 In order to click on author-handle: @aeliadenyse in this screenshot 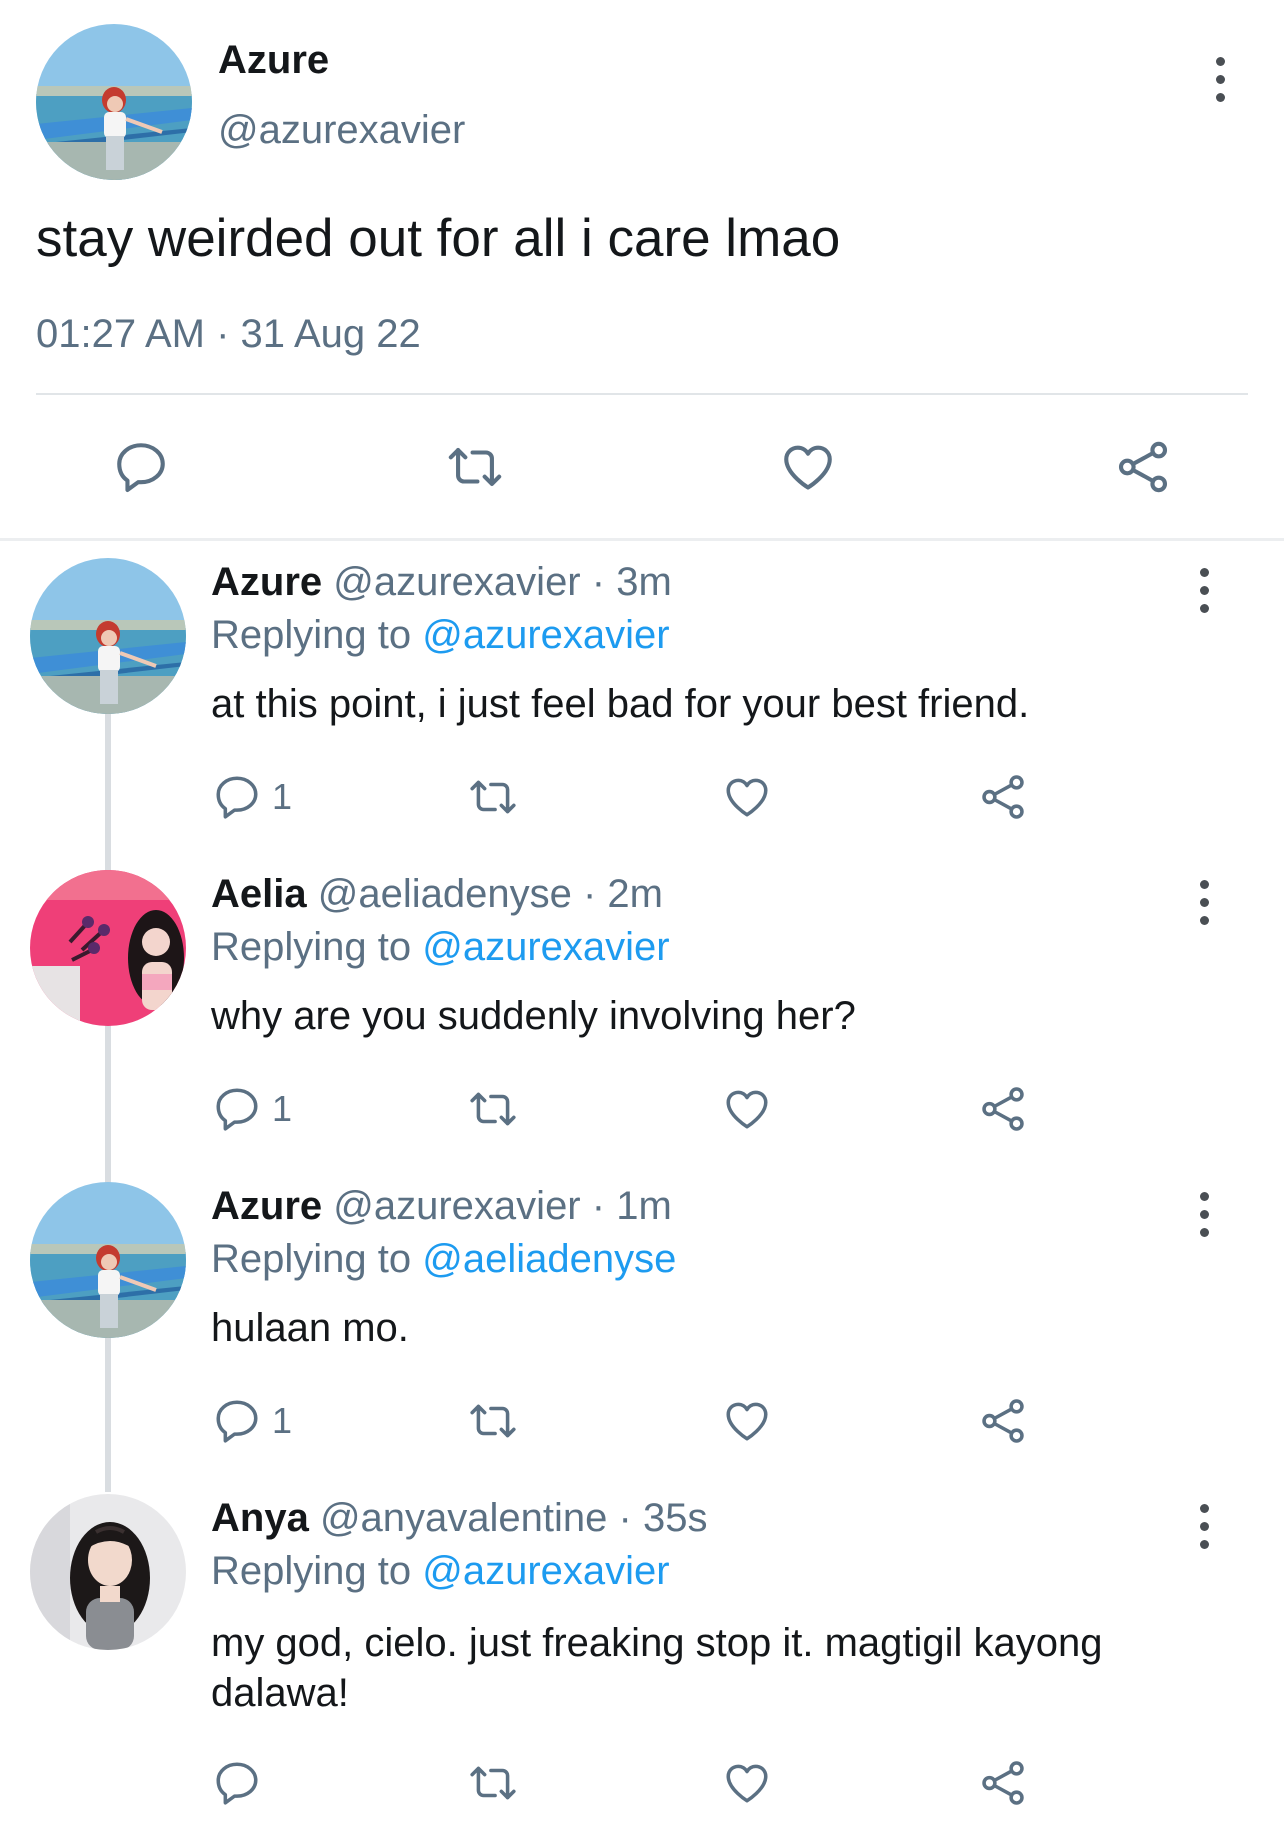, I will do `click(445, 894)`.